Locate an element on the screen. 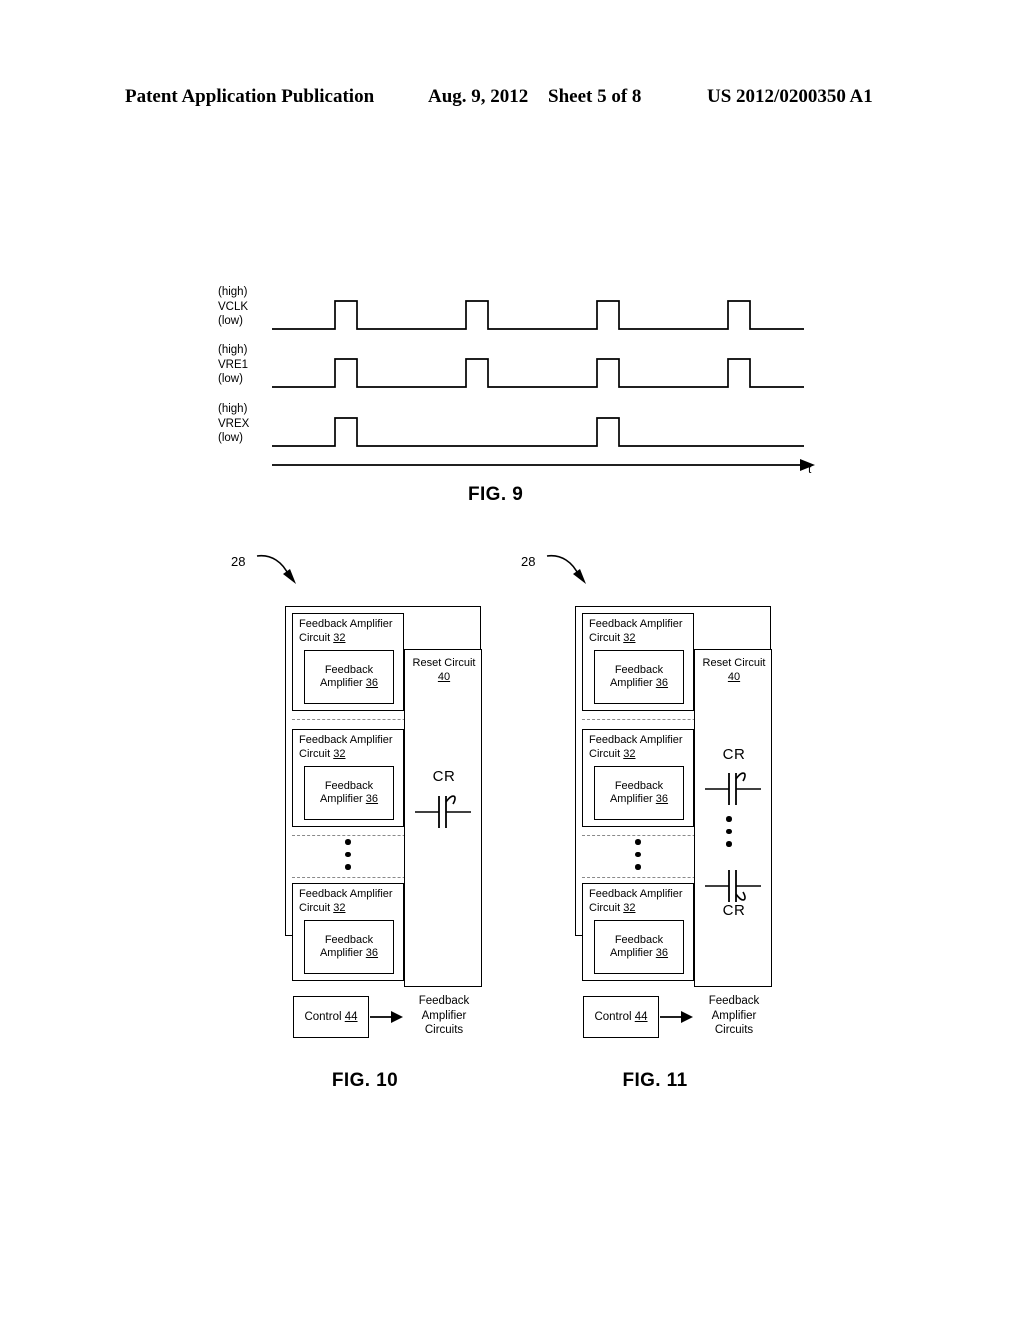 The width and height of the screenshot is (1024, 1320). vertical-ellipsis-capacitors is located at coordinates (729, 831).